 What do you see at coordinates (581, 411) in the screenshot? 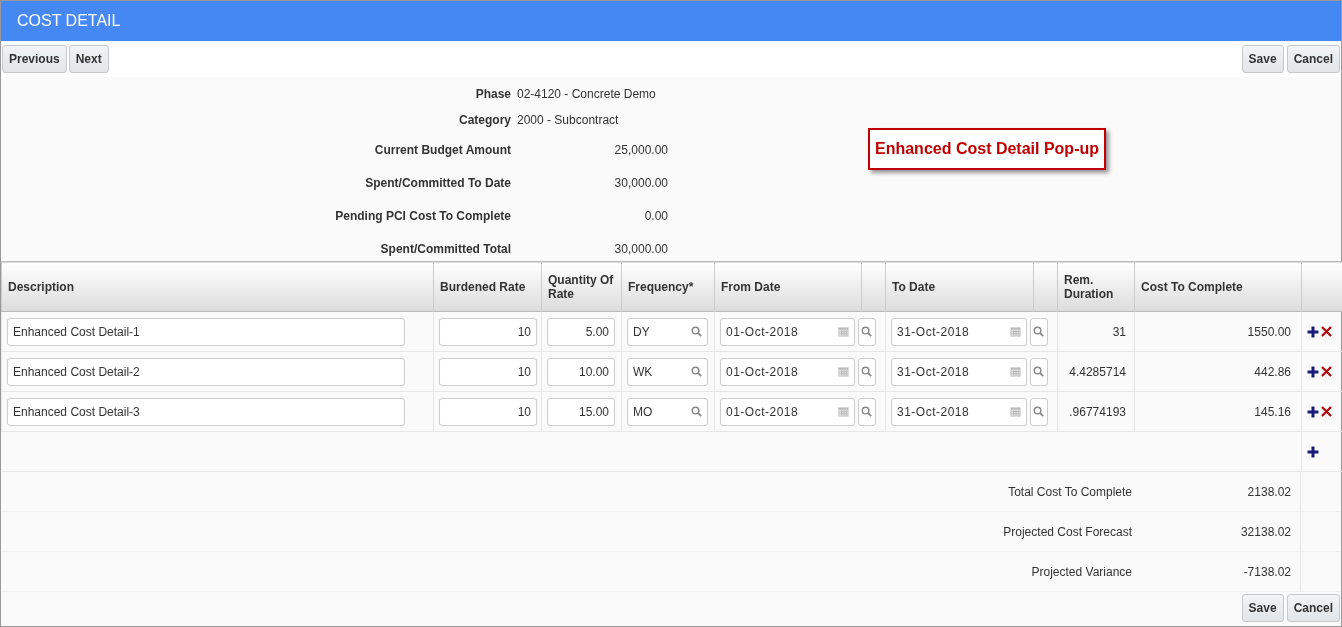
I see `text-input: 15.00` at bounding box center [581, 411].